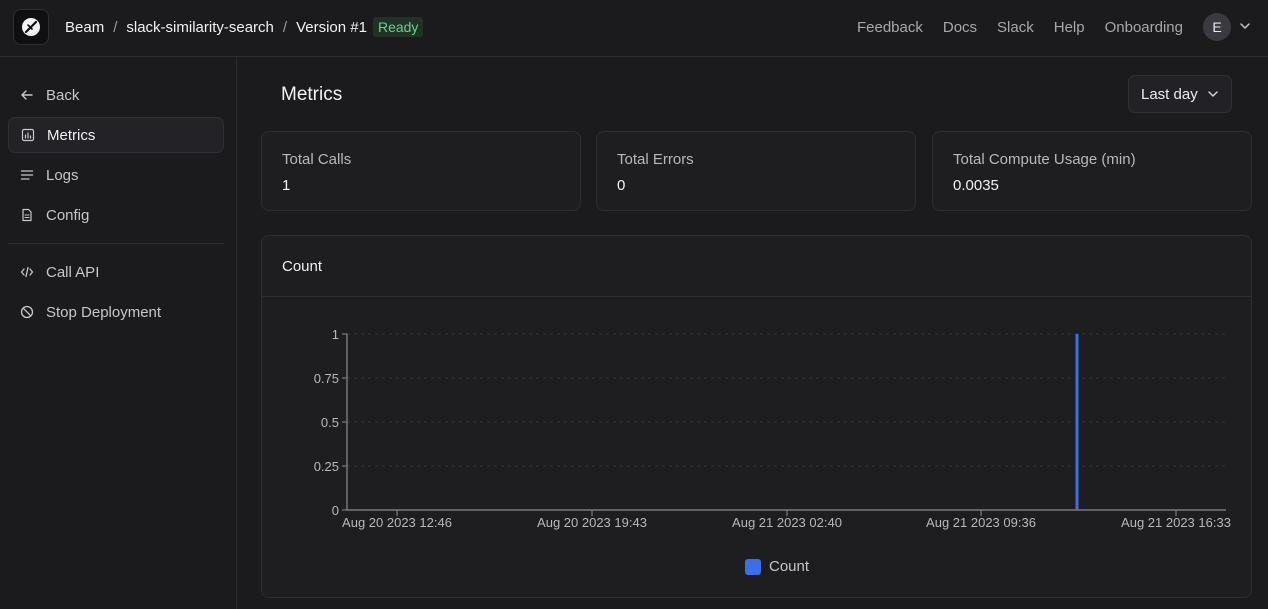 This screenshot has height=609, width=1268. I want to click on breadcrumb-app: slack-similarity-search, so click(200, 27).